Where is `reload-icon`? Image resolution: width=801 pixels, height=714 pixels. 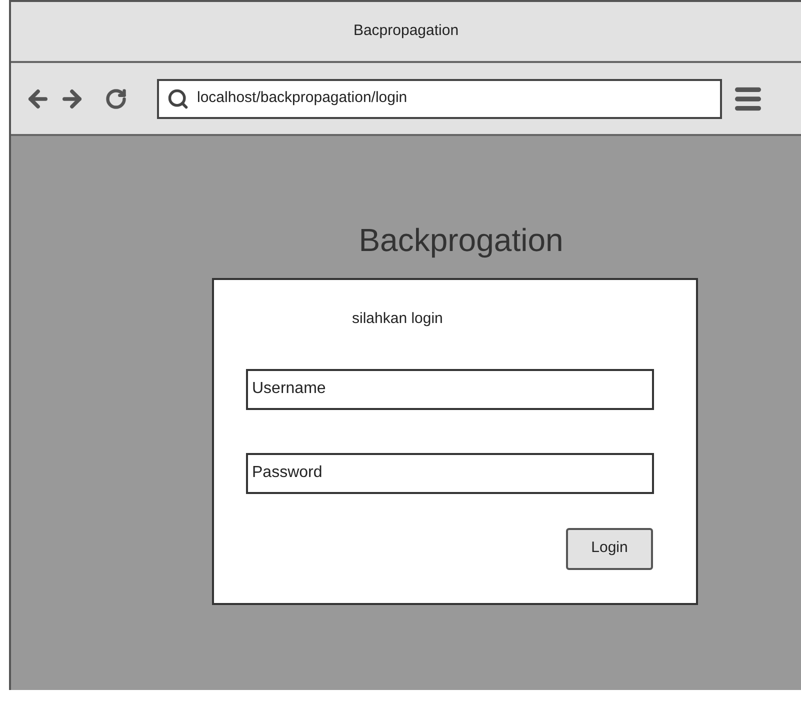
reload-icon is located at coordinates (116, 99).